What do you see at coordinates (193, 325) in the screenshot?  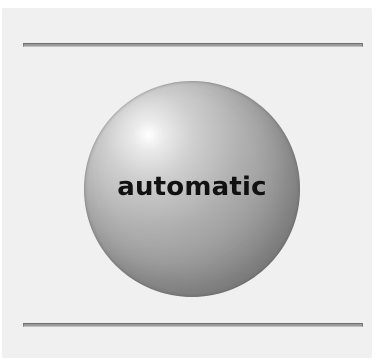 I see `bottom-separator` at bounding box center [193, 325].